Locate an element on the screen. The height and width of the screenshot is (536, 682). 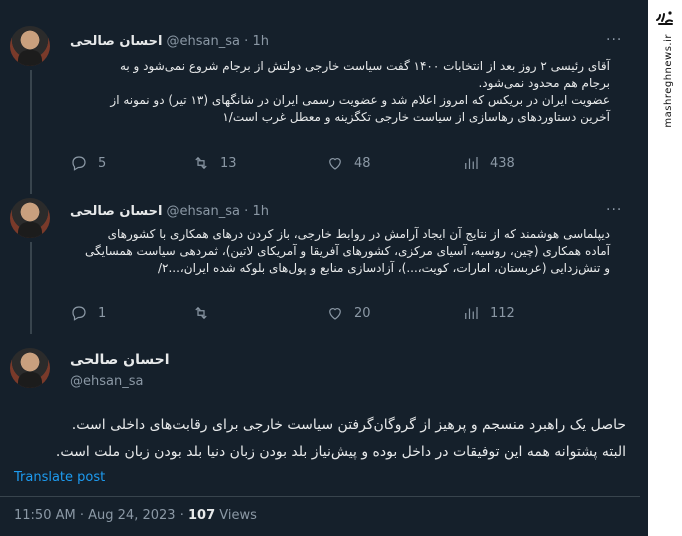
views-button: 438 is located at coordinates (488, 163).